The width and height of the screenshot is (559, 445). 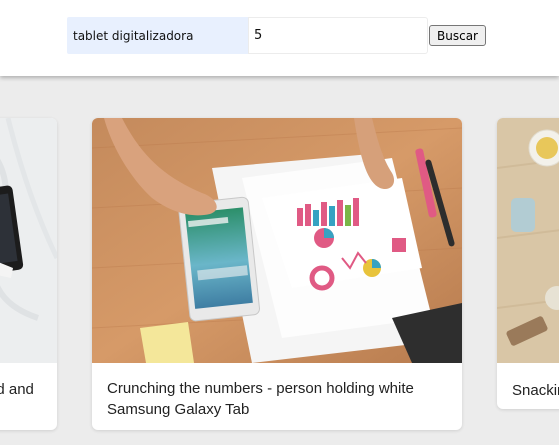 I want to click on result-card-1: ad and, so click(x=28, y=274).